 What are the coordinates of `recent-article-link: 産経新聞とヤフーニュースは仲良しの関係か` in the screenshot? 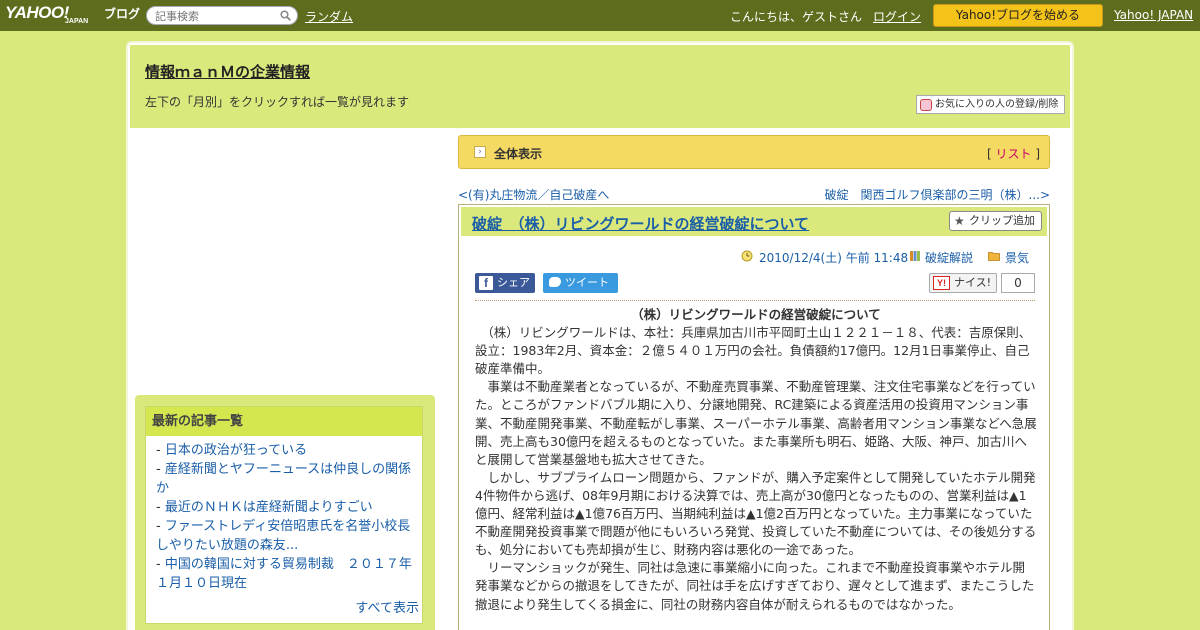 It's located at (283, 479).